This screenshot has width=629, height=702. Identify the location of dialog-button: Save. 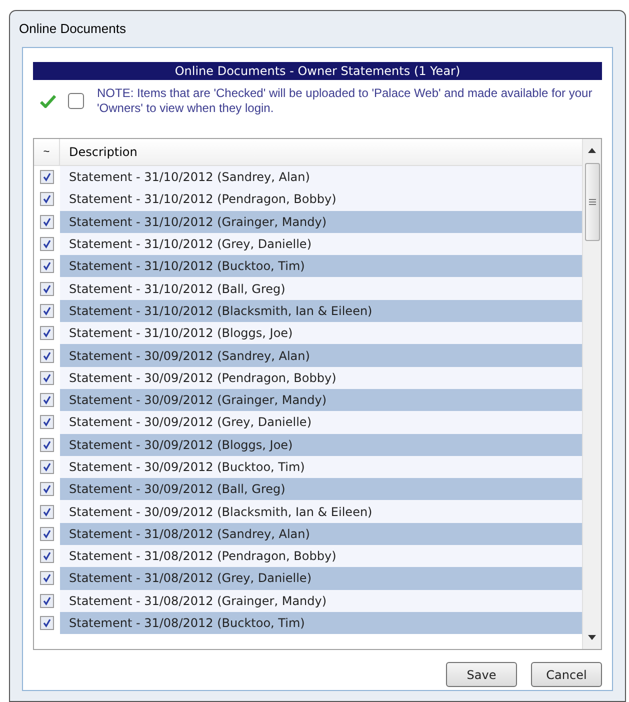
(481, 674).